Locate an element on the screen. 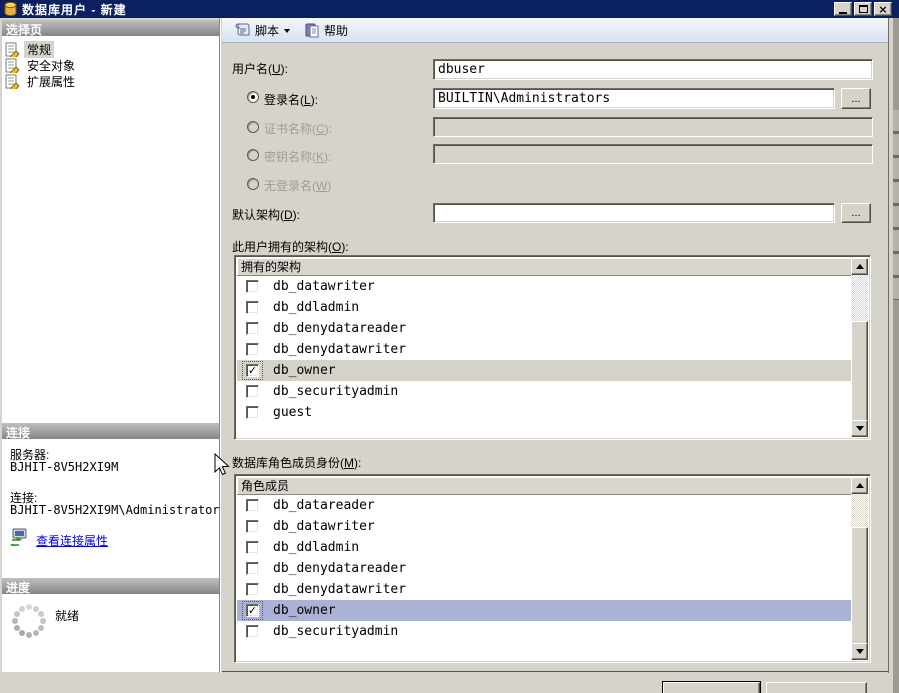 This screenshot has width=899, height=693. sidebar-item-securables: 安全对象 is located at coordinates (41, 65).